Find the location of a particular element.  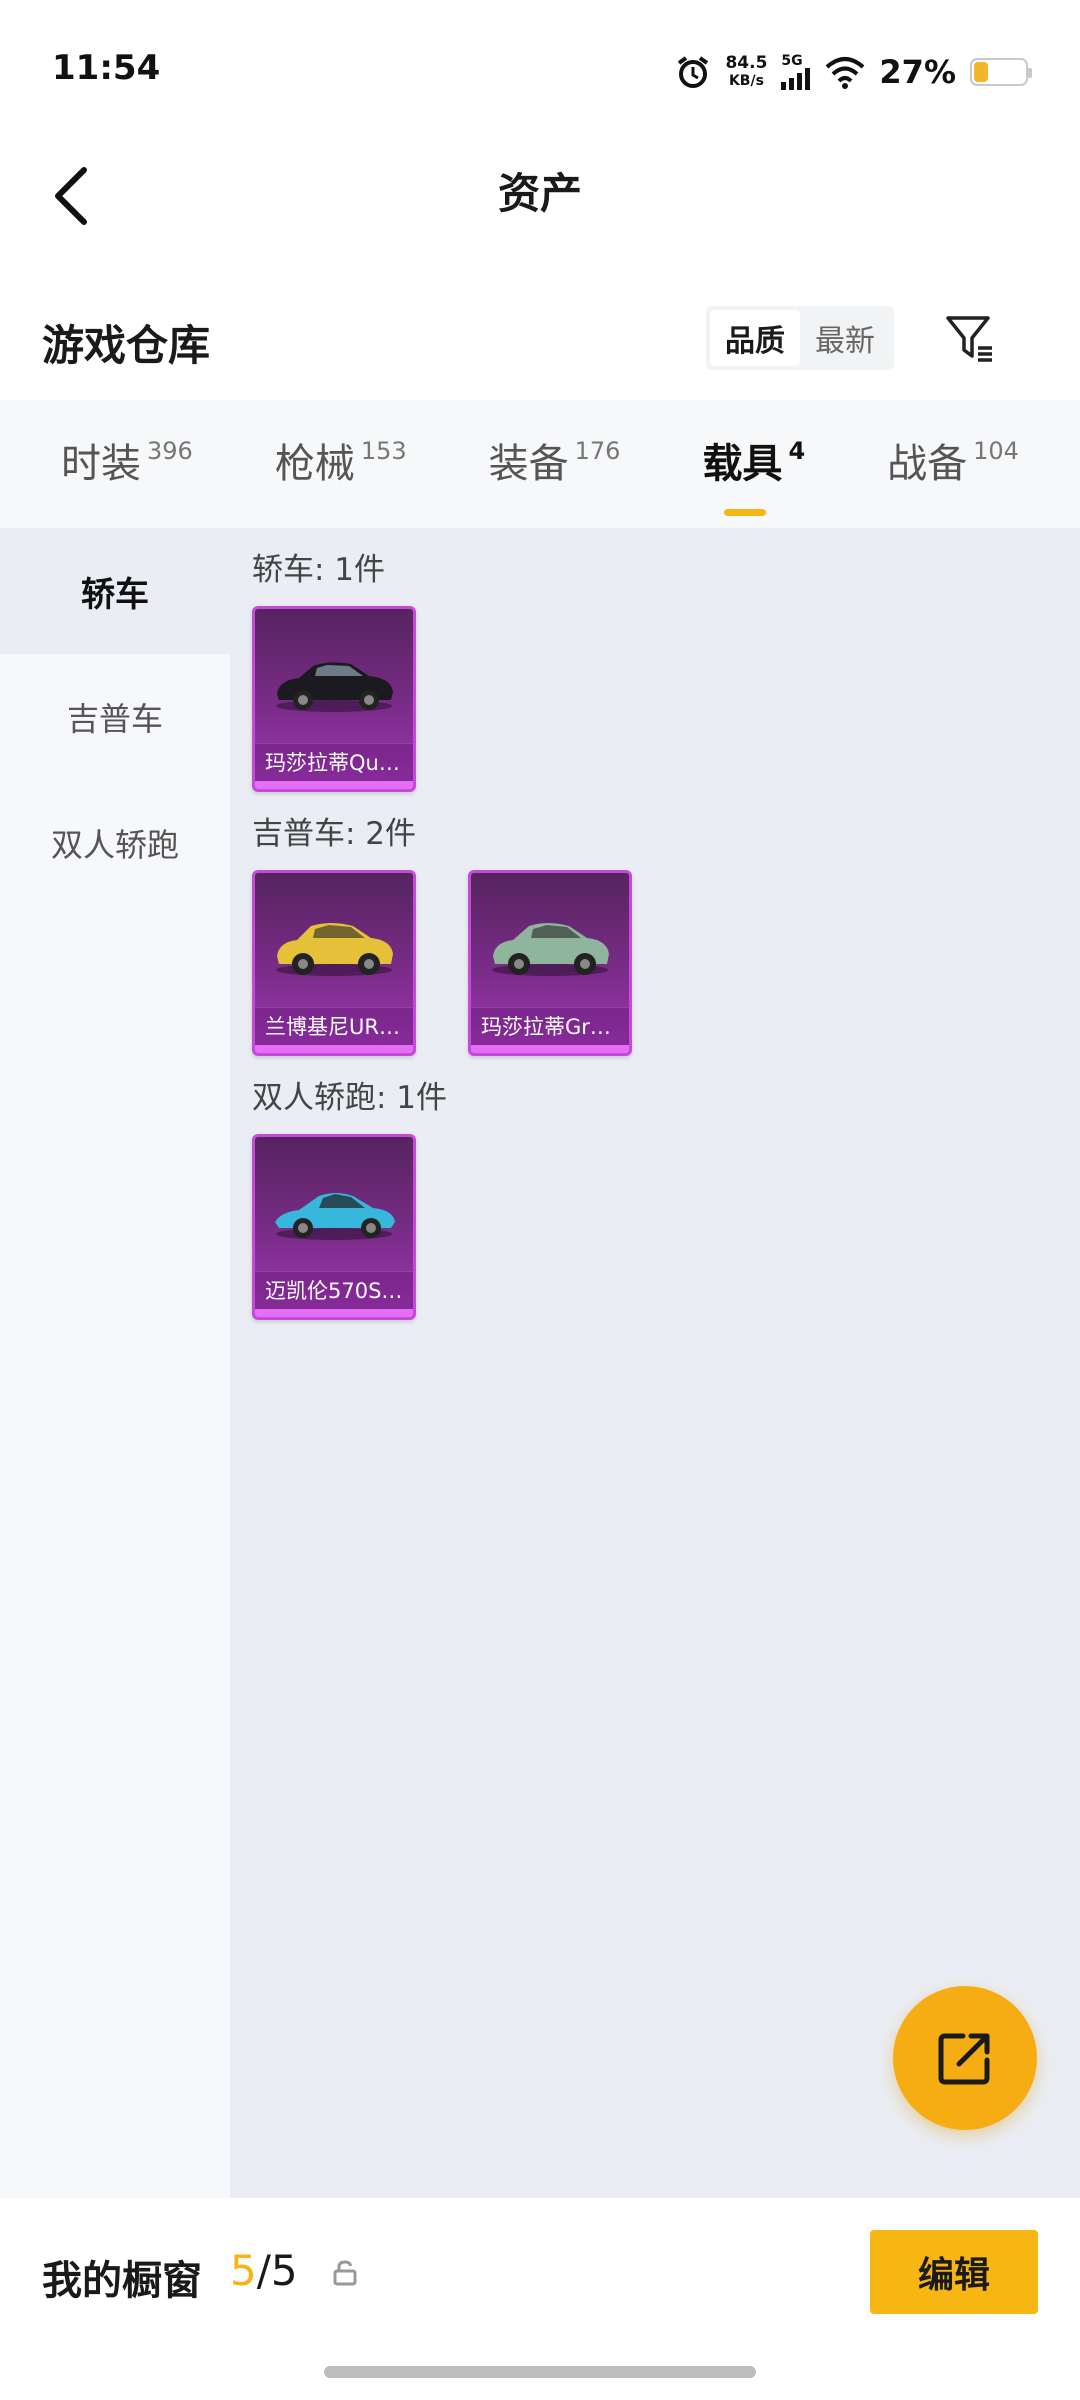

page-title: 资产 is located at coordinates (539, 193).